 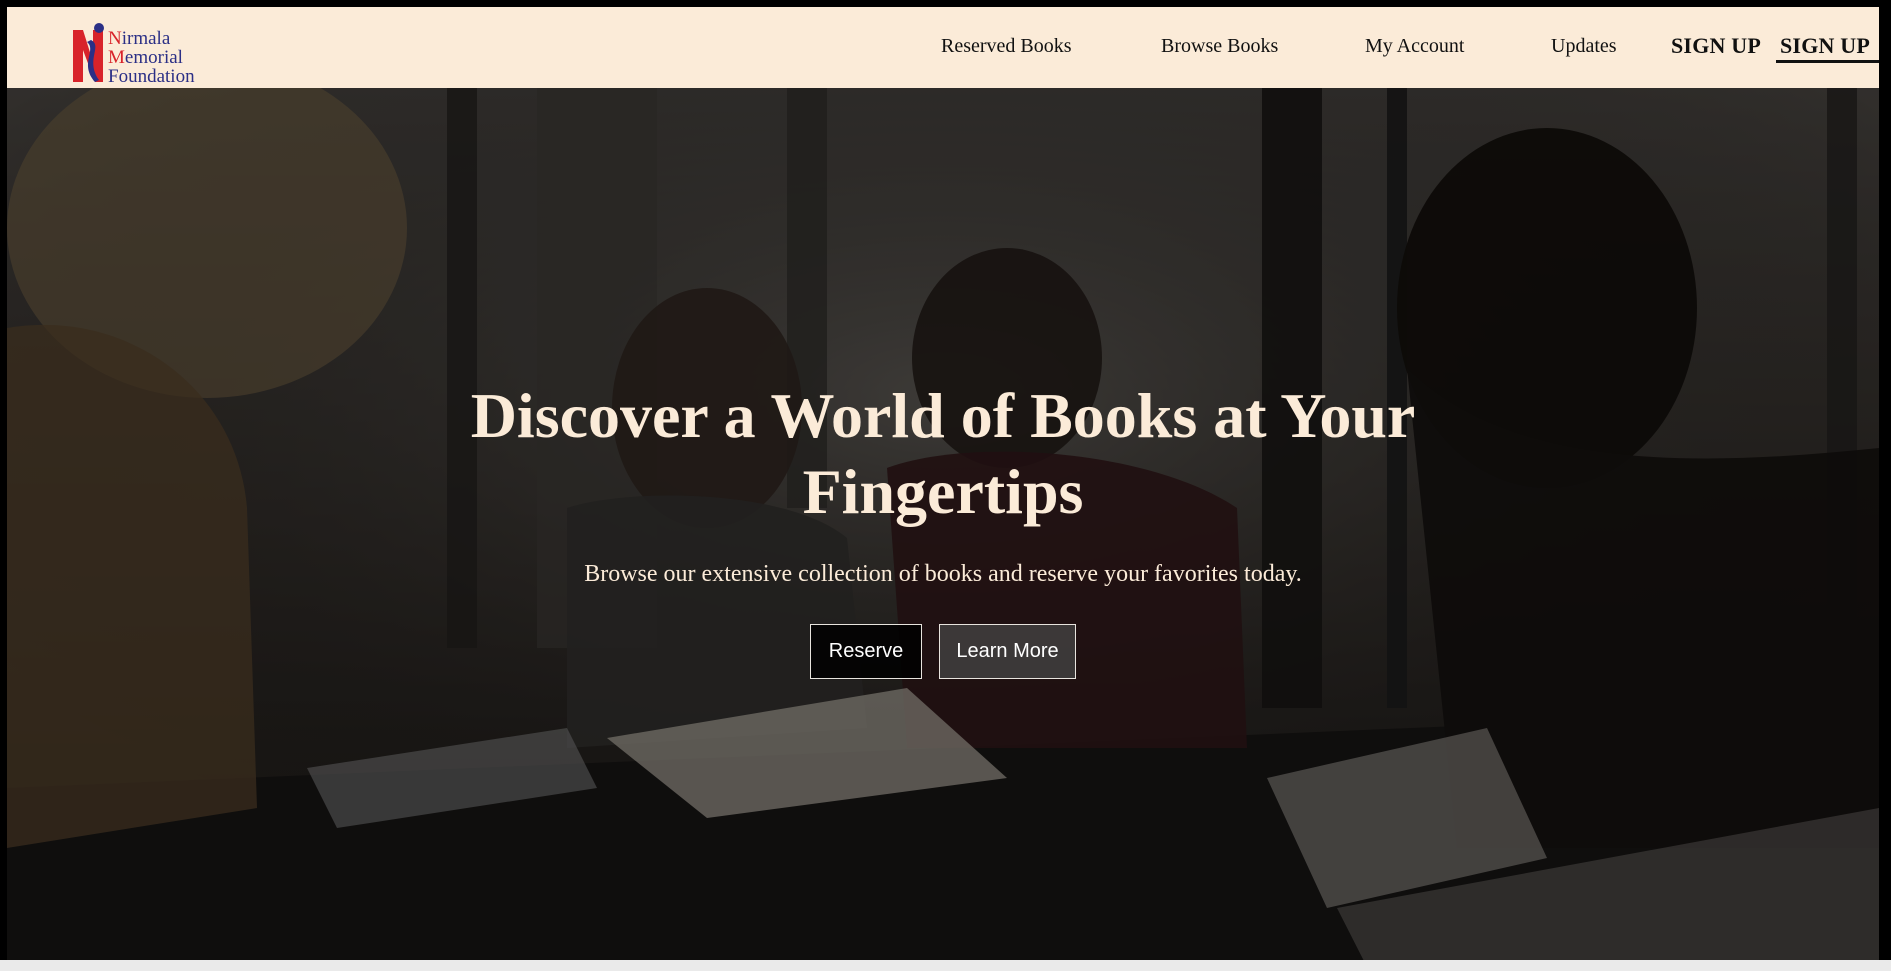 I want to click on logo-mark-icon, so click(x=88, y=52).